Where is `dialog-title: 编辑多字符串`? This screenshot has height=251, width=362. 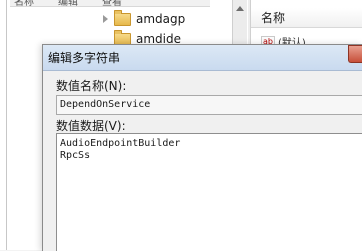
dialog-title: 编辑多字符串 is located at coordinates (202, 58).